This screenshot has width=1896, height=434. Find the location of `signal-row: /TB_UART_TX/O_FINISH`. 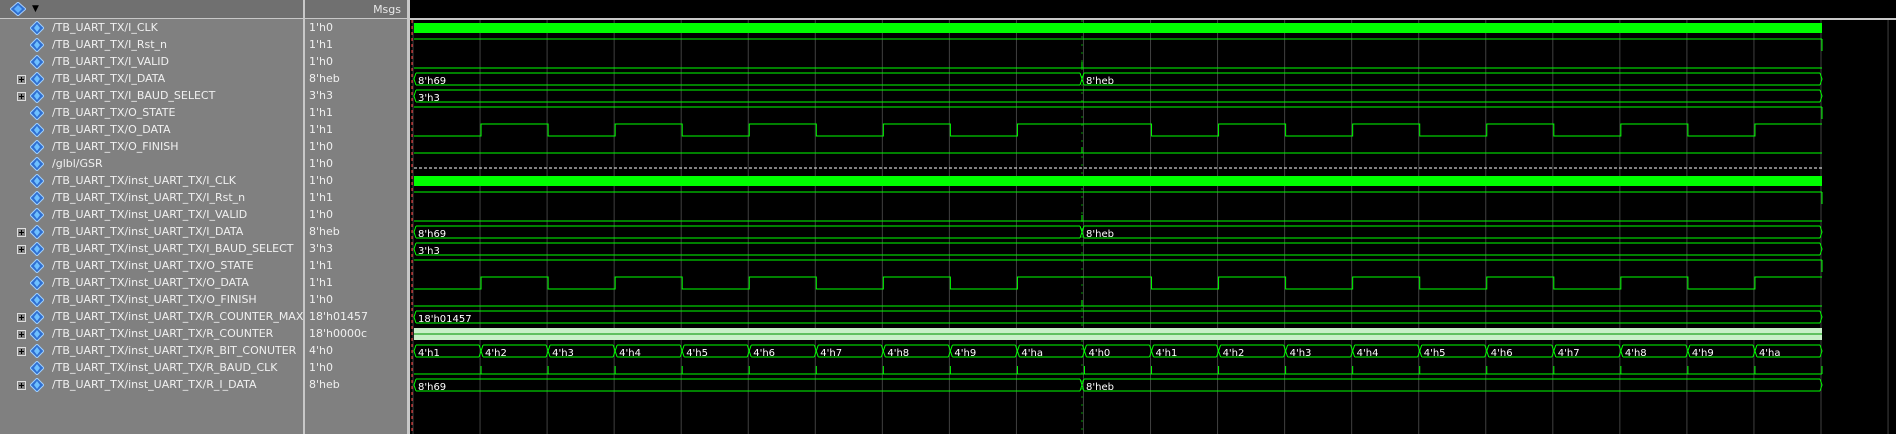

signal-row: /TB_UART_TX/O_FINISH is located at coordinates (151, 147).